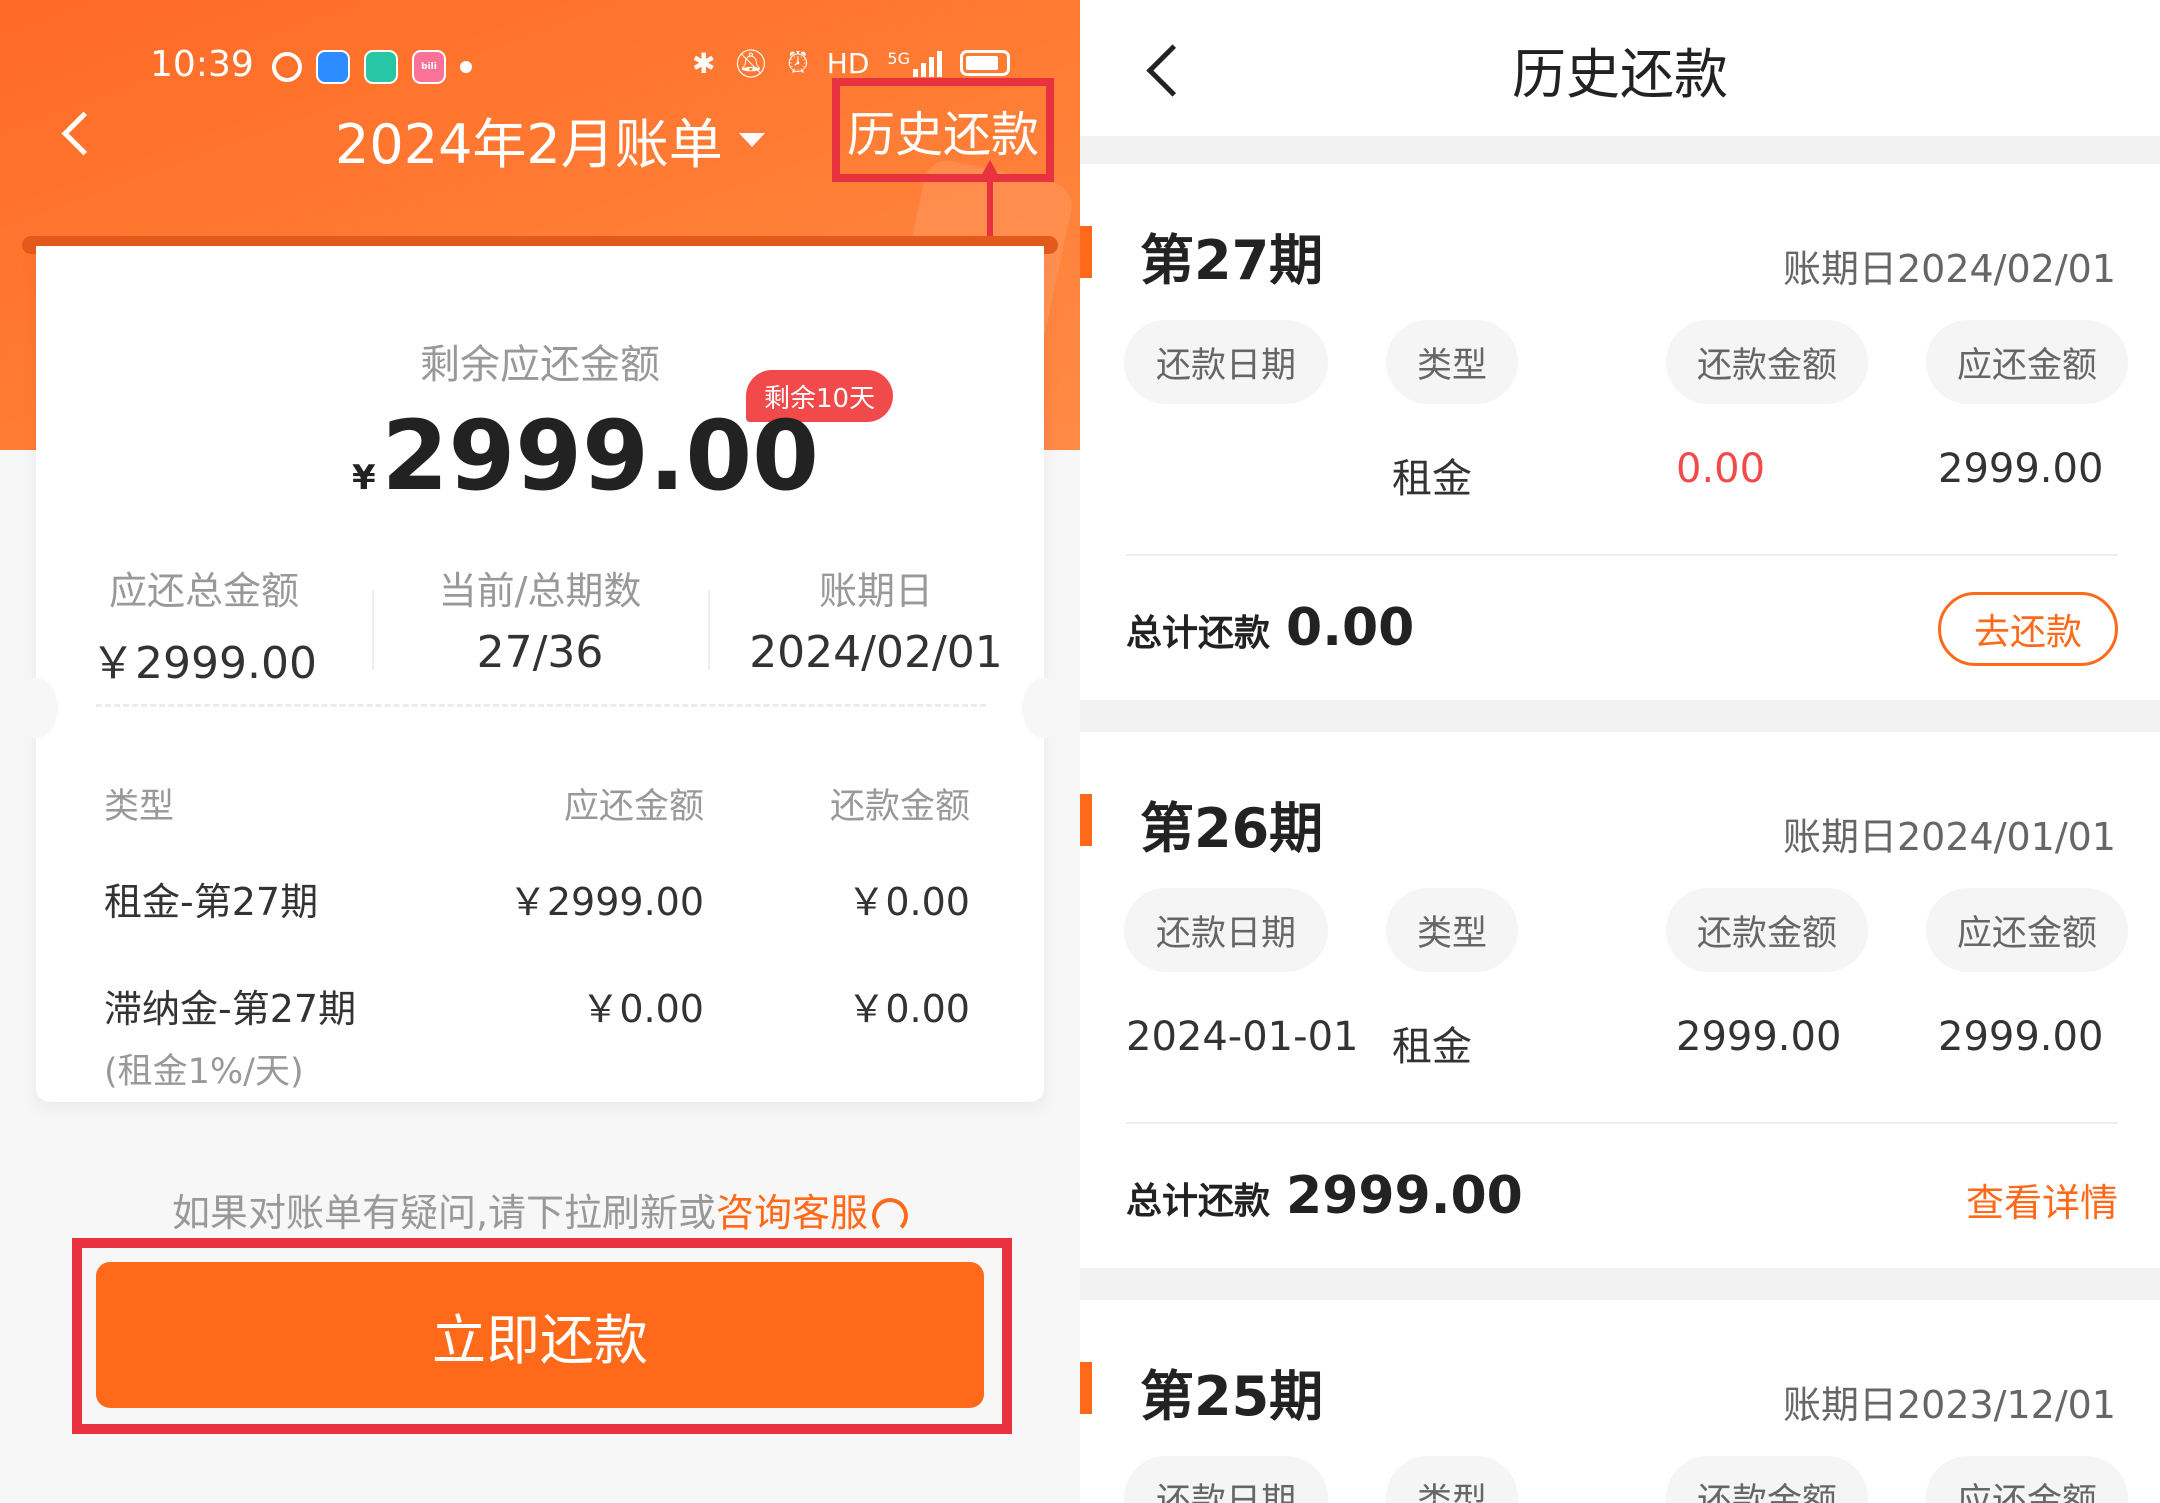  Describe the element at coordinates (703, 63) in the screenshot. I see `bluetooth-icon: ✱` at that location.